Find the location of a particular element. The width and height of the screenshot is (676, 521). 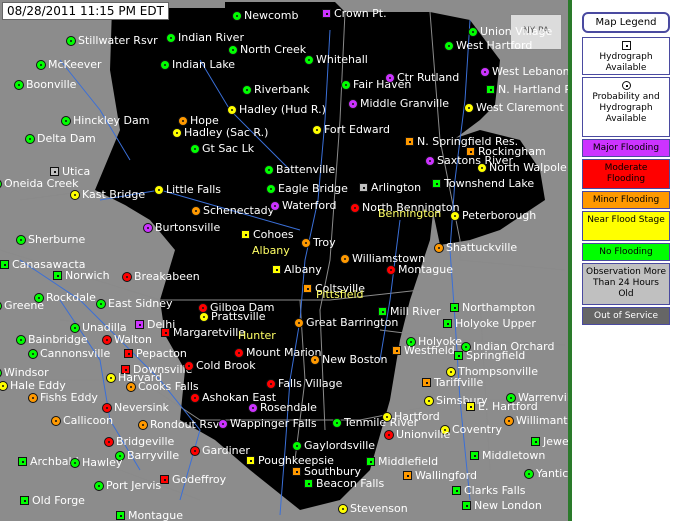

gauge-label: Waterford is located at coordinates (309, 206).